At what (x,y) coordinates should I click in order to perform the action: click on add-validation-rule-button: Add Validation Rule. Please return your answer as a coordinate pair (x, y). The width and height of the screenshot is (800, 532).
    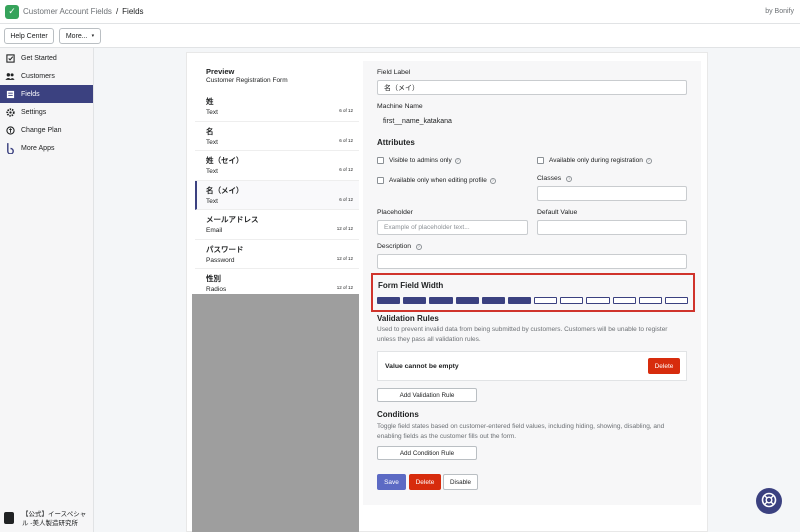
    Looking at the image, I should click on (427, 395).